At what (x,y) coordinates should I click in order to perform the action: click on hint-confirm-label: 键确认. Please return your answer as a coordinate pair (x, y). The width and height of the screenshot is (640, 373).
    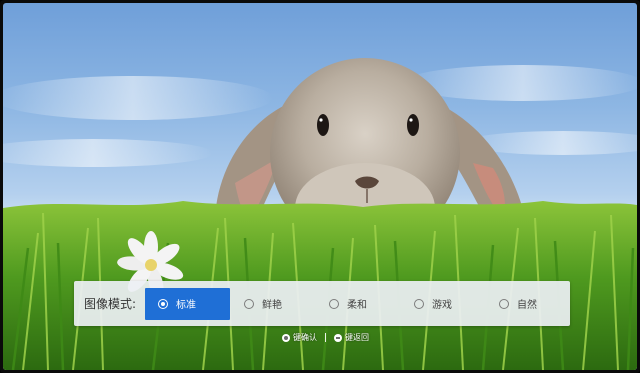
    Looking at the image, I should click on (305, 337).